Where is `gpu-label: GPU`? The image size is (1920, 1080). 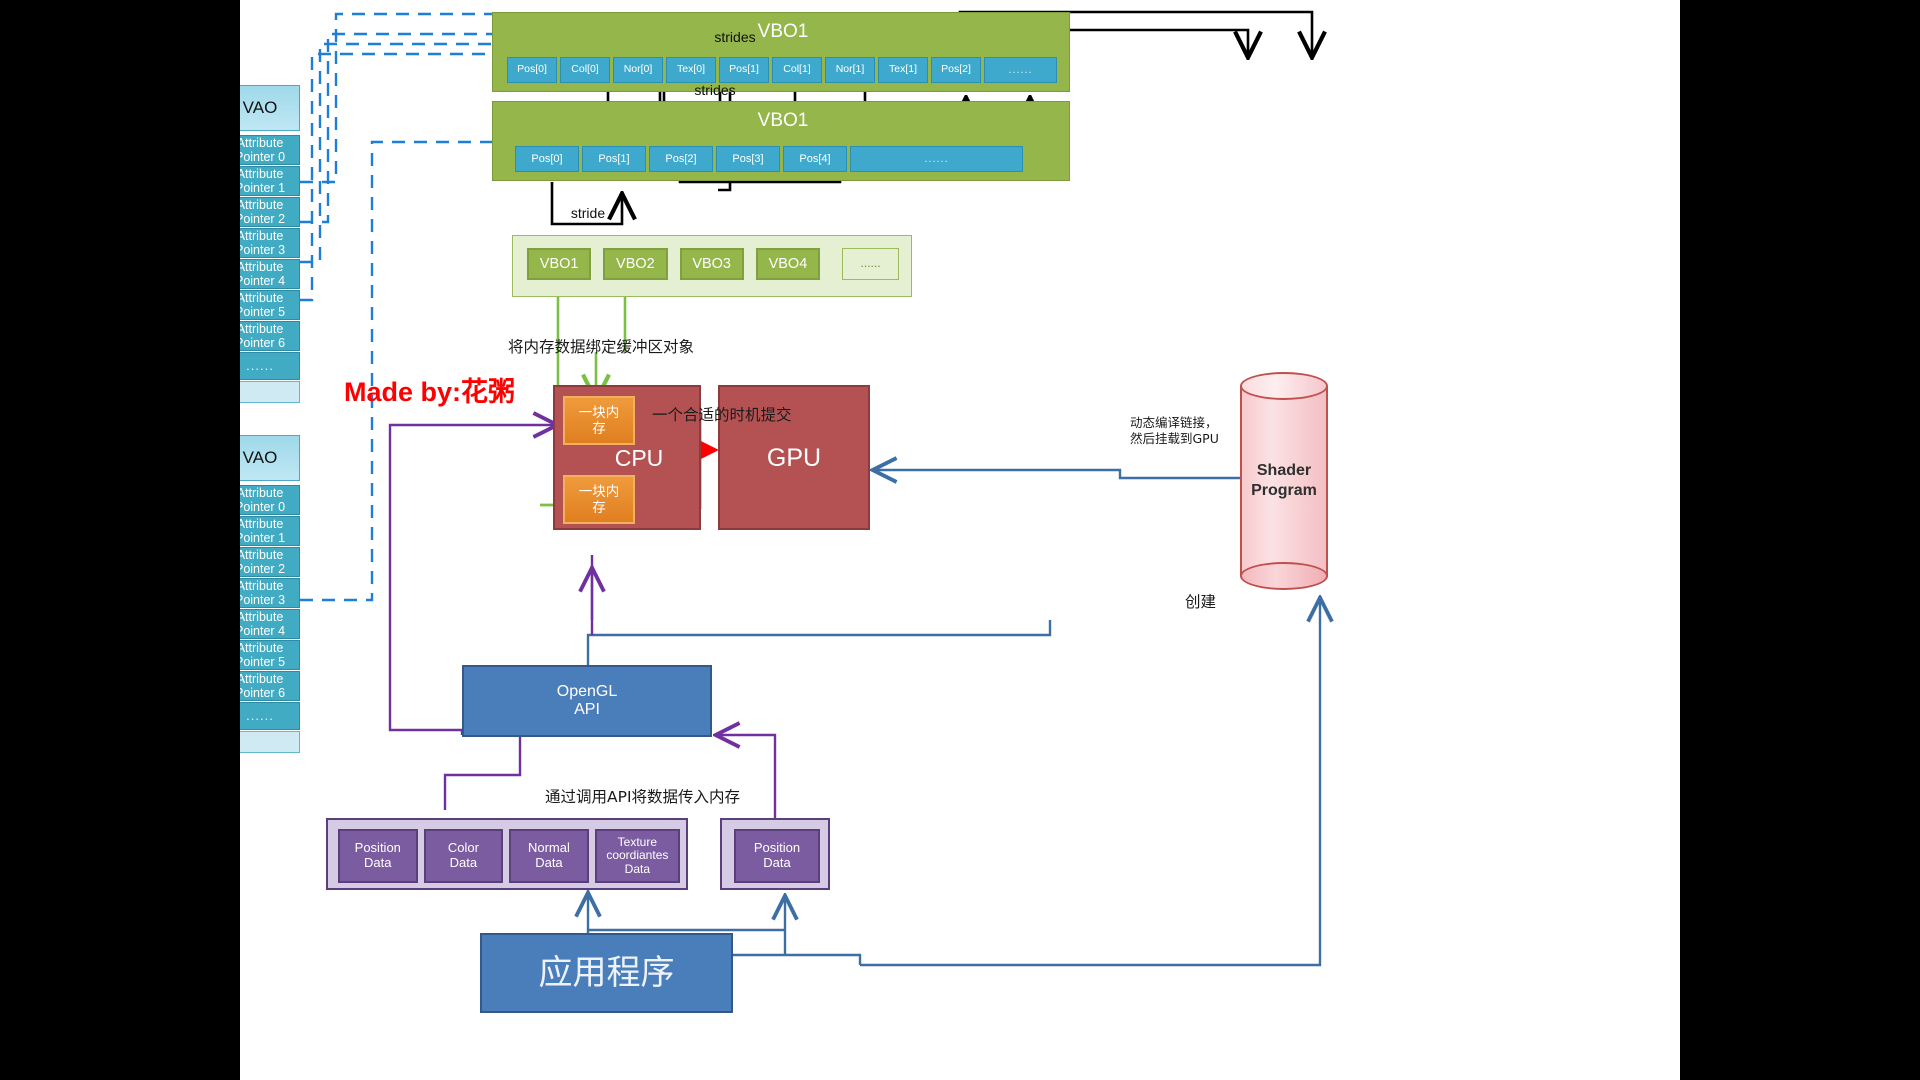 gpu-label: GPU is located at coordinates (794, 457).